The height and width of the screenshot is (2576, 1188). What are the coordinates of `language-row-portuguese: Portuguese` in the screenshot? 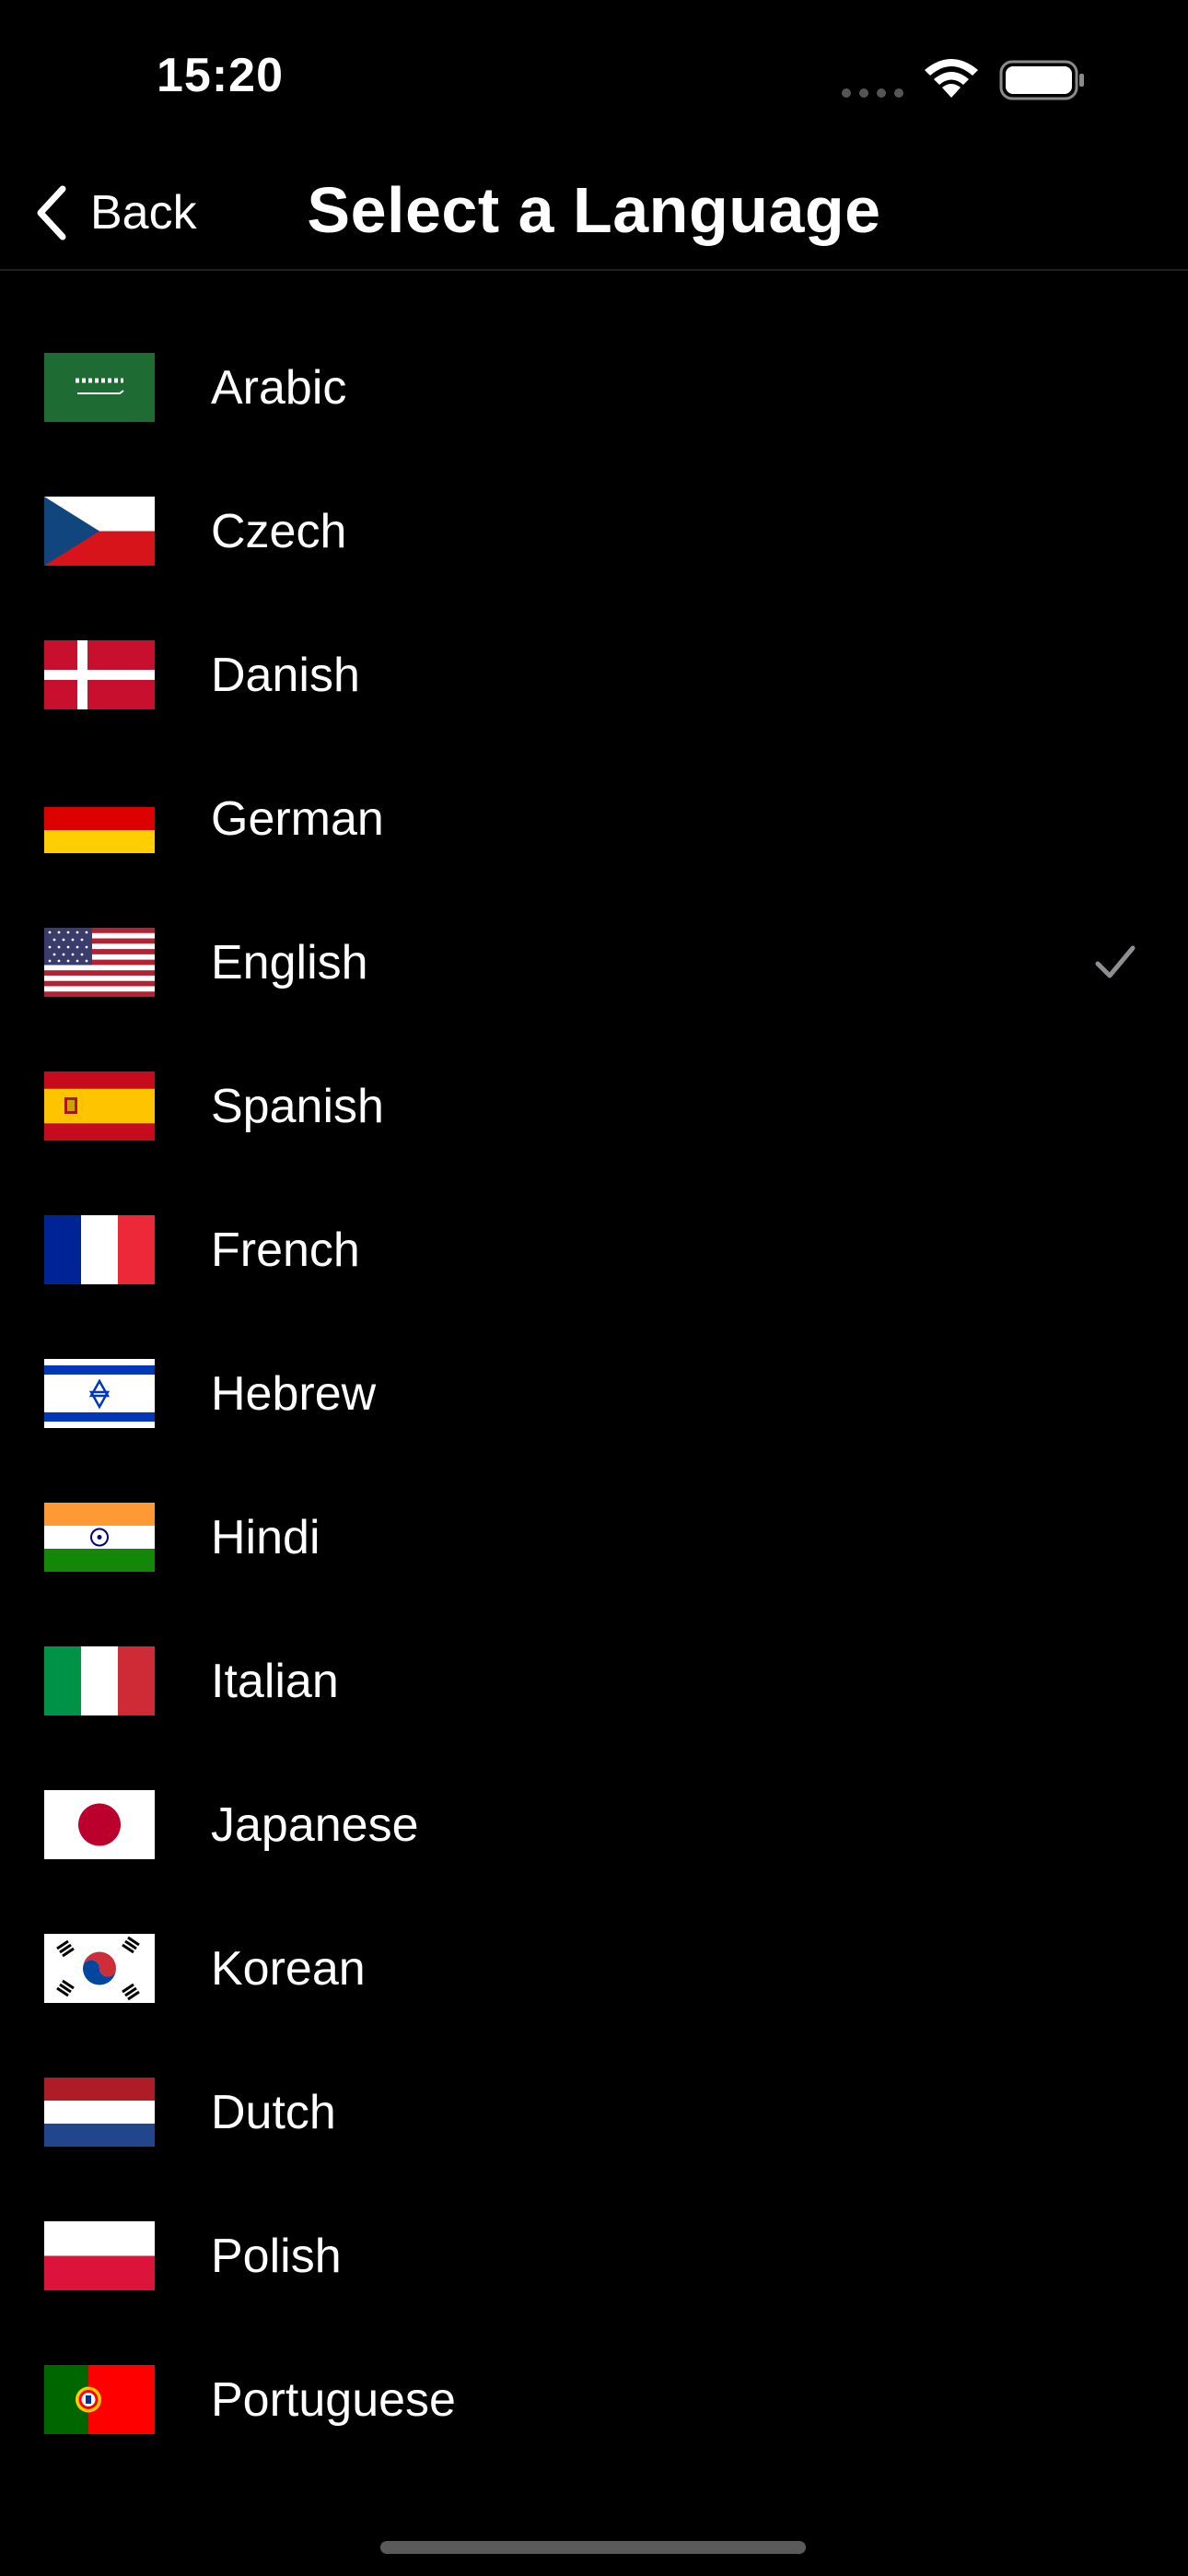 It's located at (594, 2400).